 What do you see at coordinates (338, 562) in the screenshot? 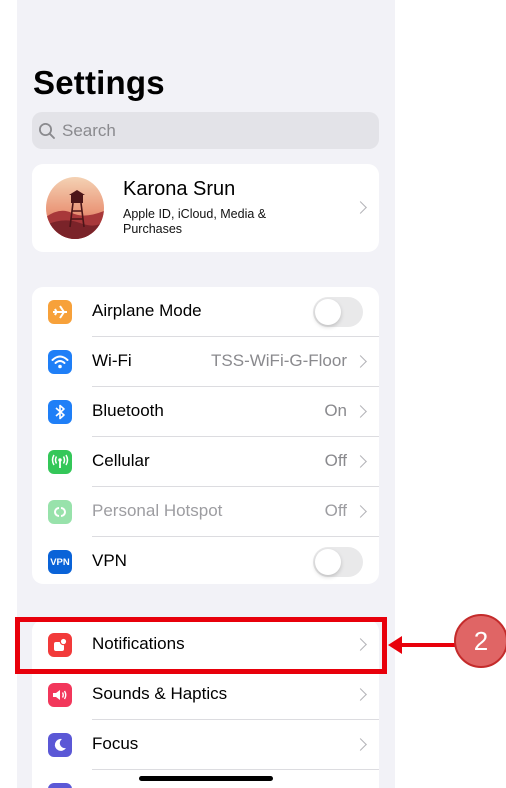
I see `vpn-toggle` at bounding box center [338, 562].